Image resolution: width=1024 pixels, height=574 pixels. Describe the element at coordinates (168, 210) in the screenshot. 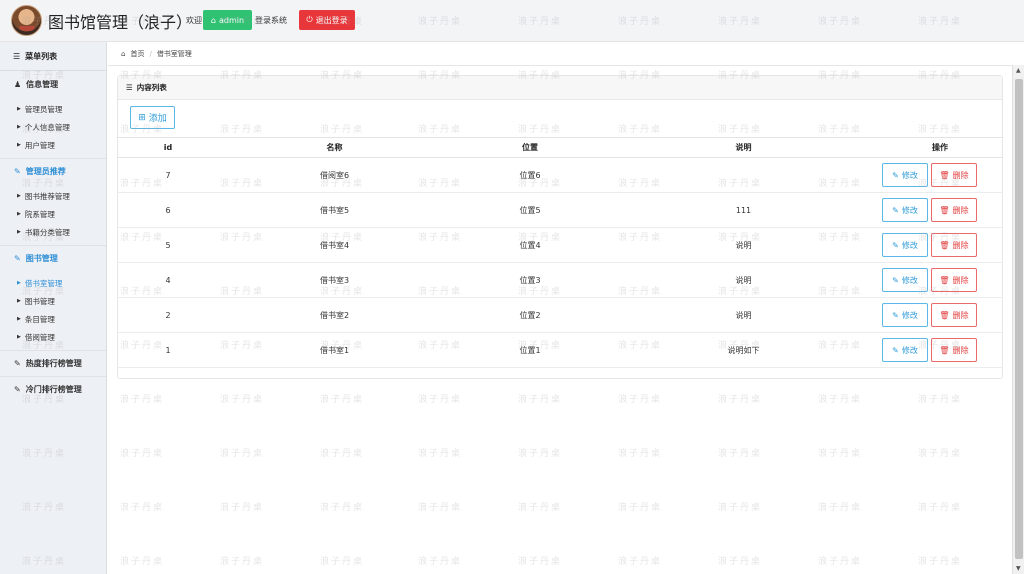

I see `cell-id: 6` at that location.